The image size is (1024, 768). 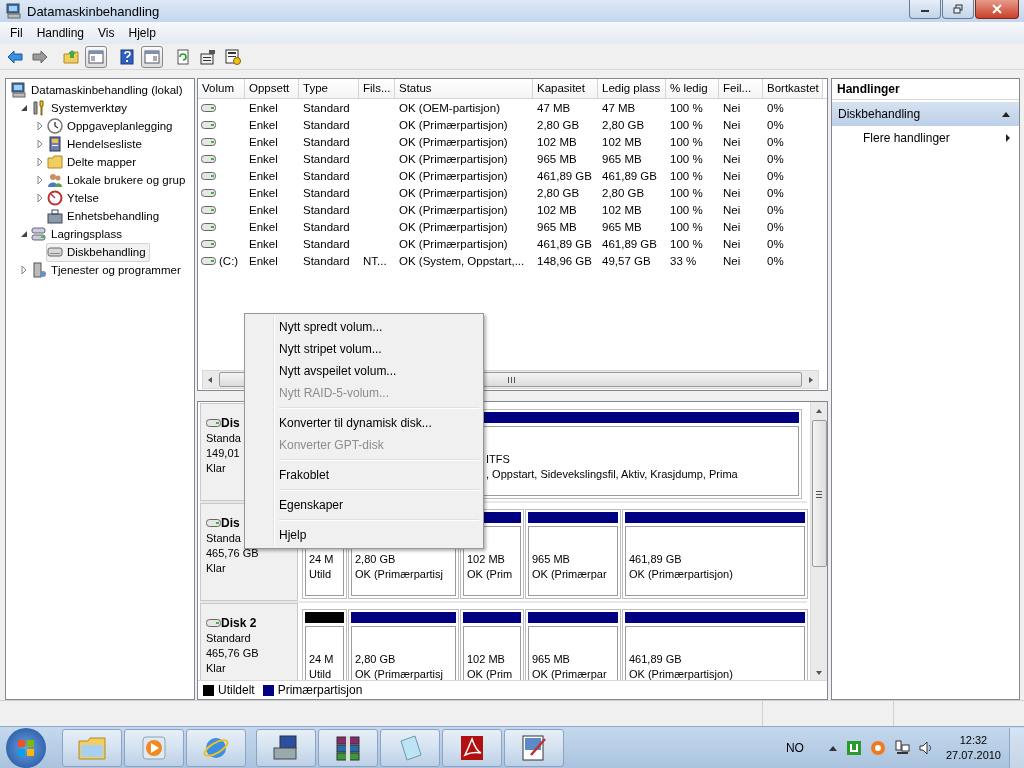 What do you see at coordinates (324, 617) in the screenshot?
I see `partition-bar` at bounding box center [324, 617].